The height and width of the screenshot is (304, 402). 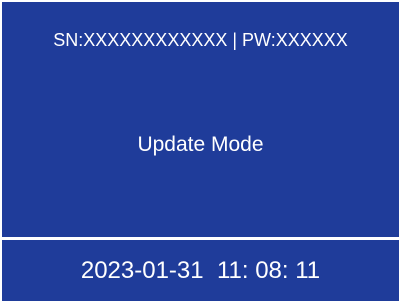 I want to click on serial-password-label: SN:XXXXXXXXXXXX | PW:XXXXXX, so click(x=200, y=40).